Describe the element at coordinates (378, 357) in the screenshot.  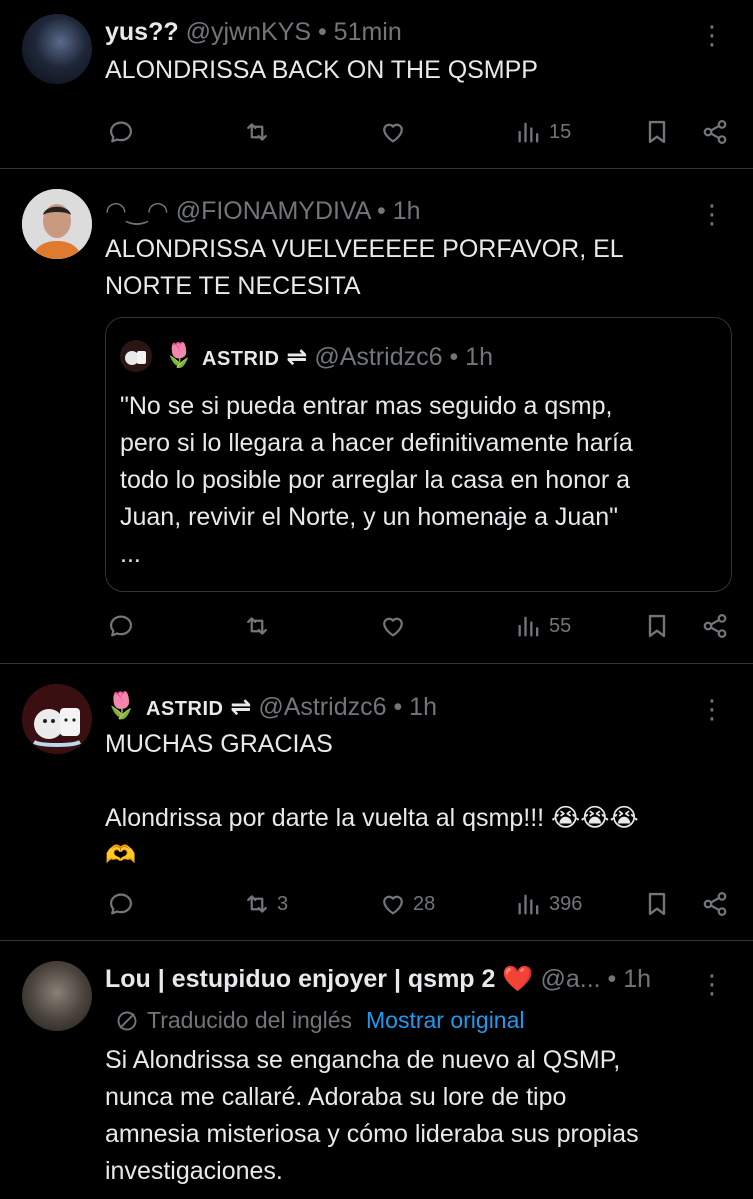
I see `quote-handle: @Astridzc6` at that location.